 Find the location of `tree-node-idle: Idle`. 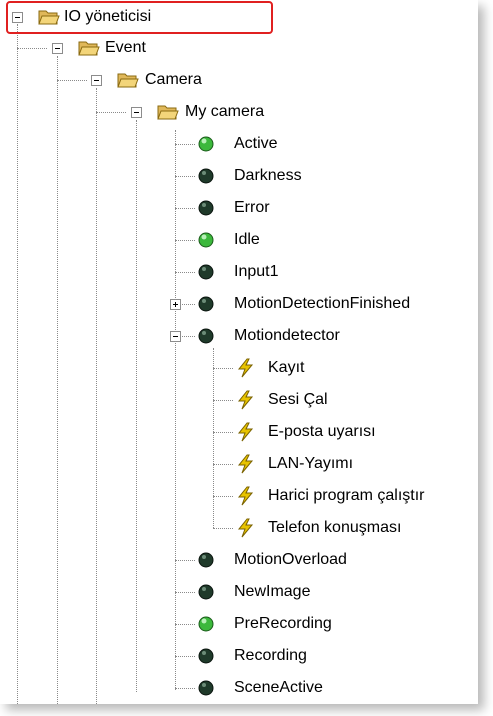

tree-node-idle: Idle is located at coordinates (239, 240).